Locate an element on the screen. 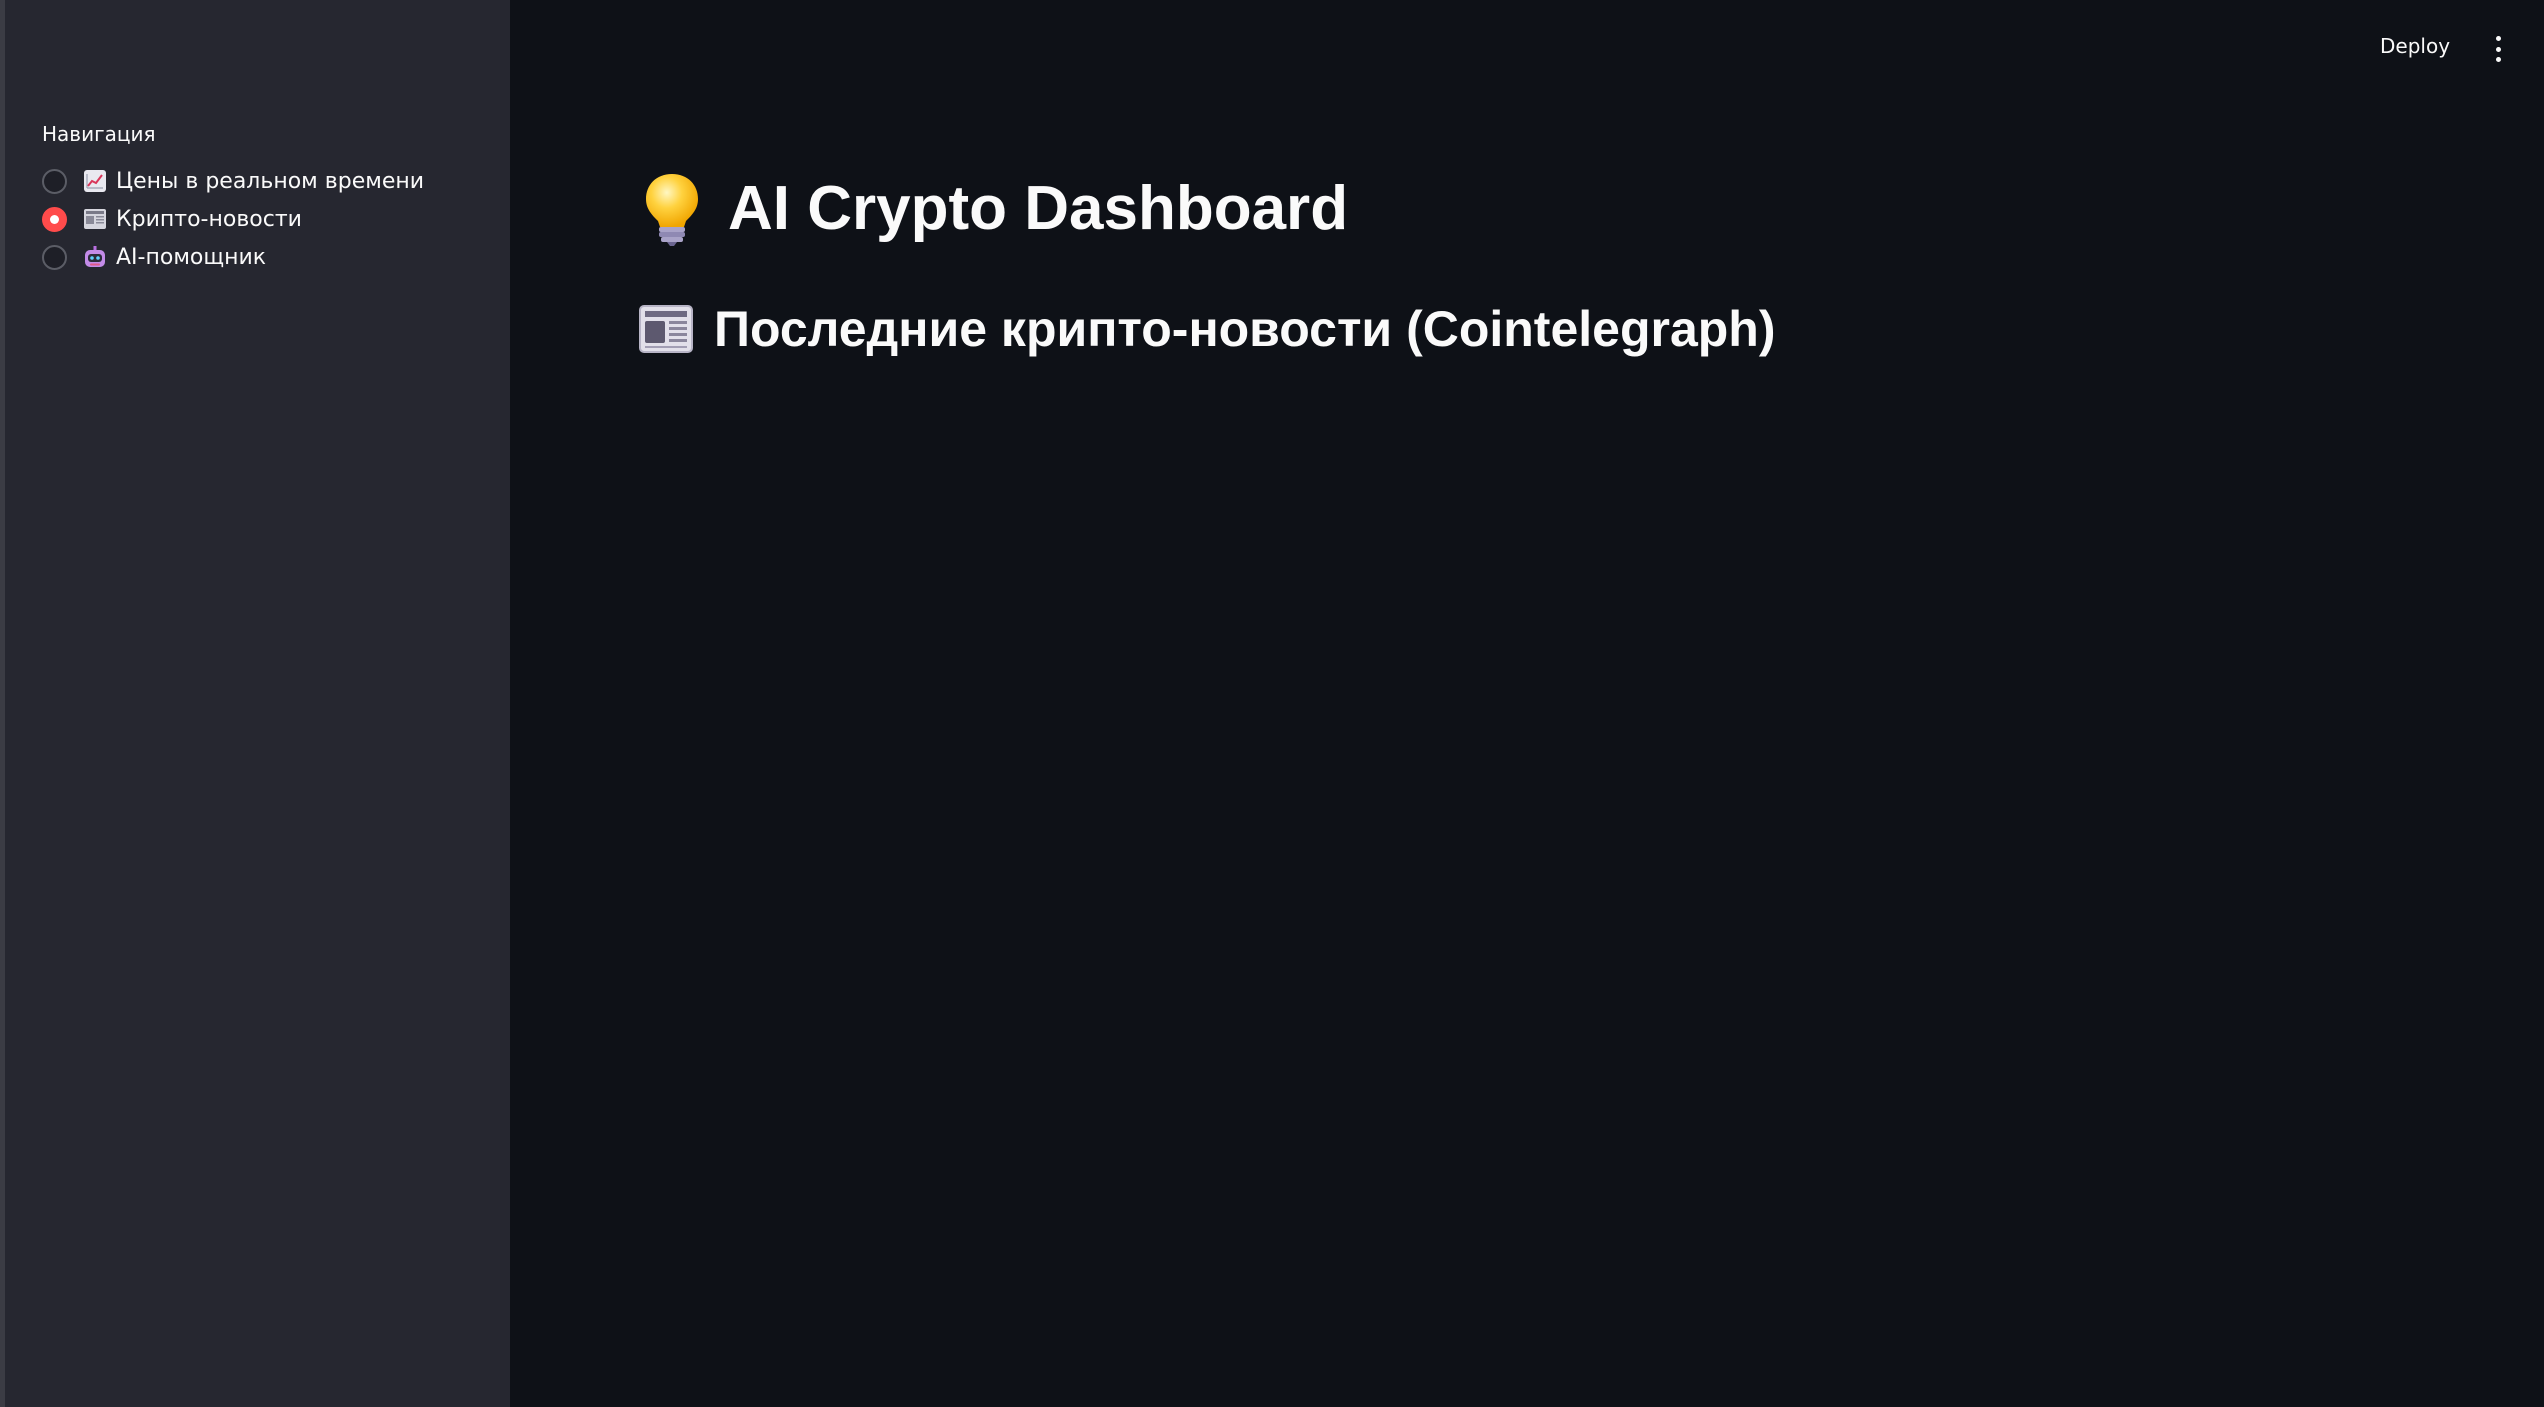 This screenshot has height=1407, width=2544. radio-option-realtime-prices: Цены в реальном времени is located at coordinates (233, 181).